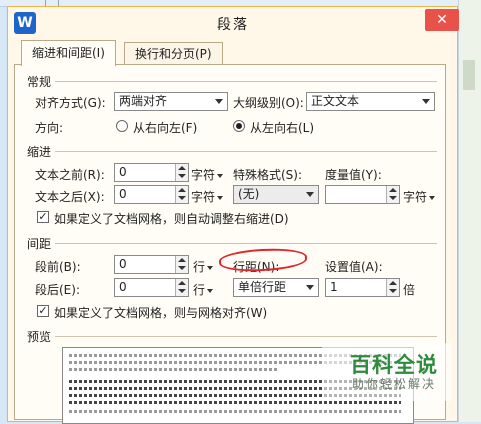  What do you see at coordinates (39, 337) in the screenshot?
I see `section-preview: 预览` at bounding box center [39, 337].